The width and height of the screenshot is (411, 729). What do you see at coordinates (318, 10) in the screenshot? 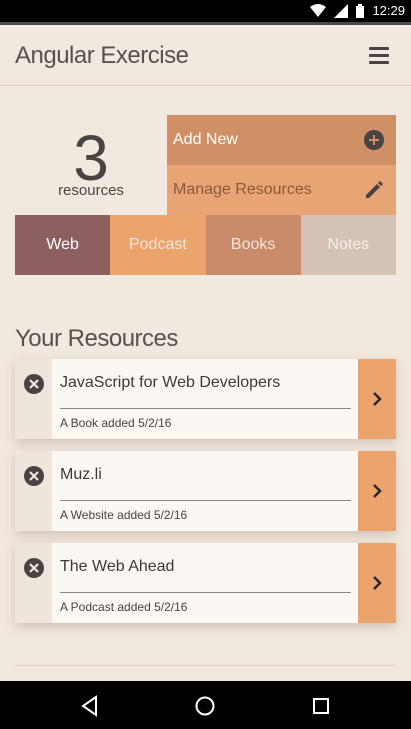
I see `wifi-icon` at bounding box center [318, 10].